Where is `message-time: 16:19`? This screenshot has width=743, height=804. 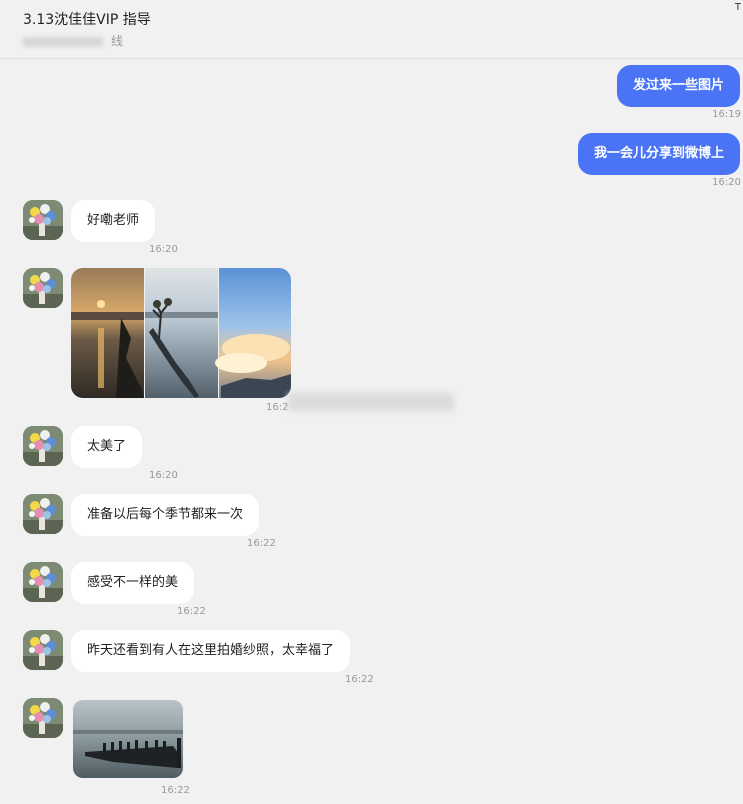 message-time: 16:19 is located at coordinates (726, 114).